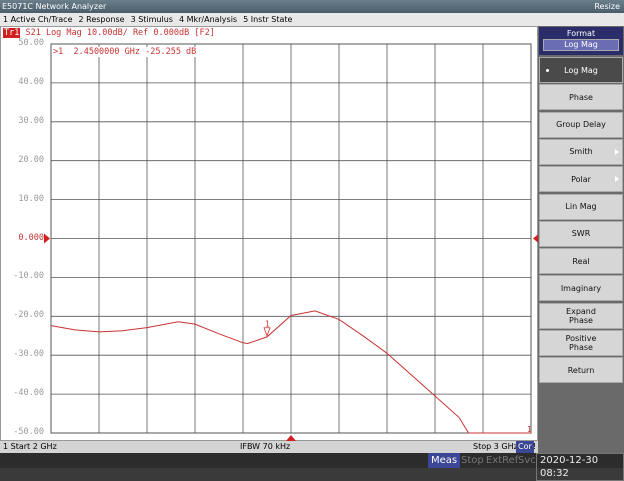 Image resolution: width=624 pixels, height=481 pixels. What do you see at coordinates (31, 159) in the screenshot?
I see `y-tick-label: 20.00` at bounding box center [31, 159].